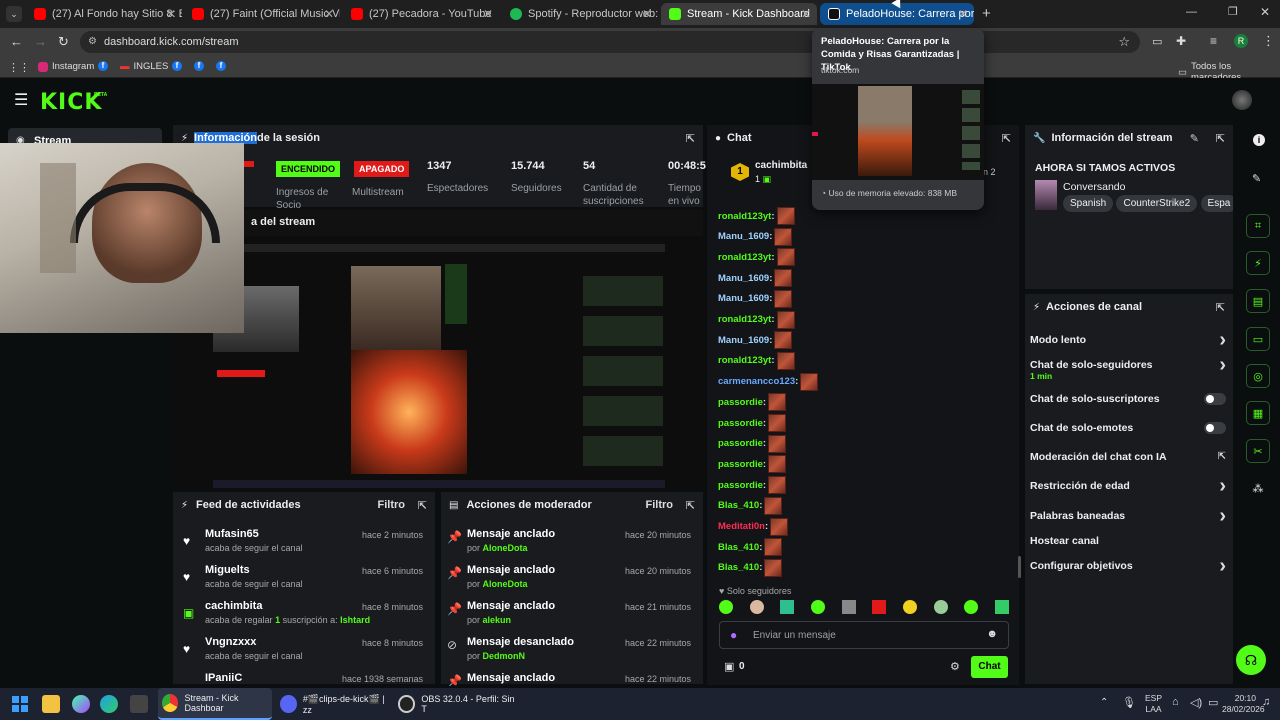 The height and width of the screenshot is (720, 1280). What do you see at coordinates (21, 100) in the screenshot?
I see `hamburger-menu-icon: ☰` at bounding box center [21, 100].